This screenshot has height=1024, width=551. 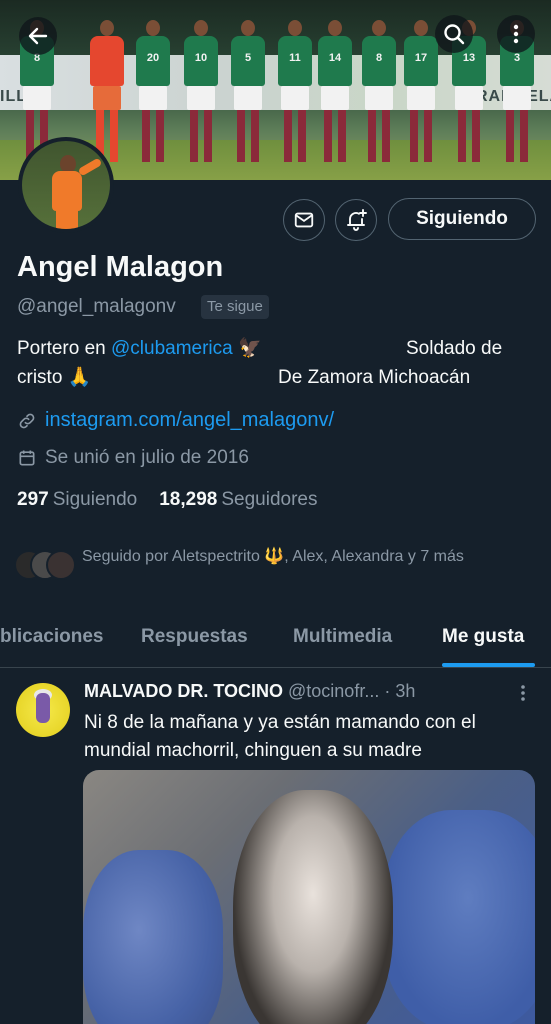 What do you see at coordinates (523, 693) in the screenshot?
I see `tweet-more-icon` at bounding box center [523, 693].